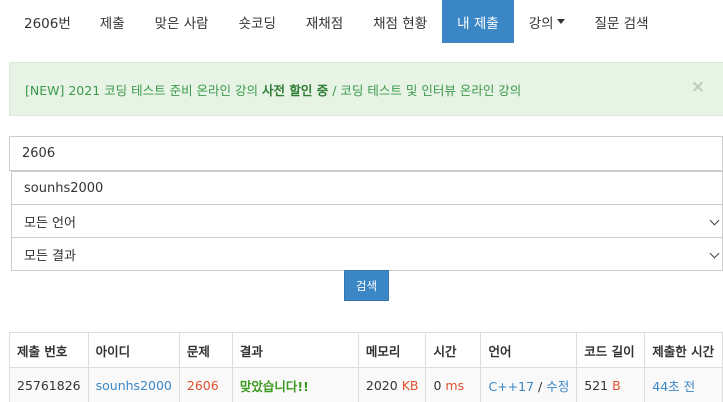  I want to click on table-header-row: 제출 번호 아이디 문제 결과 메모리 시간 언어 코드 길이 제출한 시간, so click(366, 350).